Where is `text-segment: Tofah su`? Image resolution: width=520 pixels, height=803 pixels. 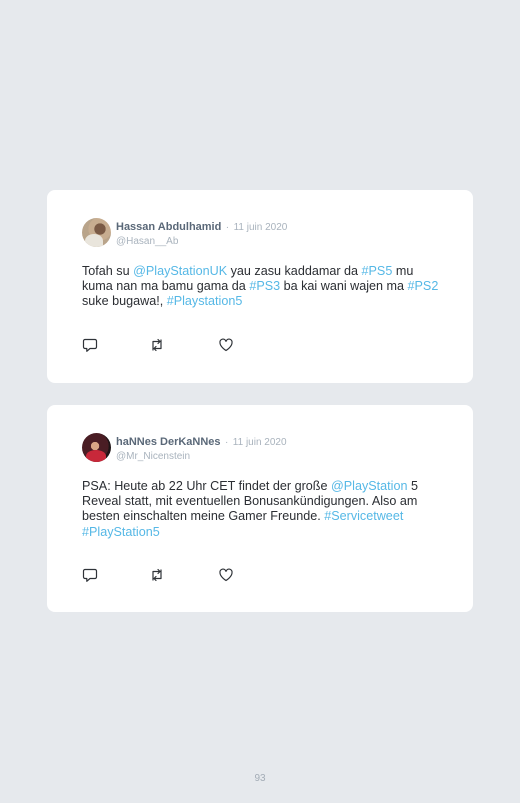
text-segment: Tofah su is located at coordinates (108, 271).